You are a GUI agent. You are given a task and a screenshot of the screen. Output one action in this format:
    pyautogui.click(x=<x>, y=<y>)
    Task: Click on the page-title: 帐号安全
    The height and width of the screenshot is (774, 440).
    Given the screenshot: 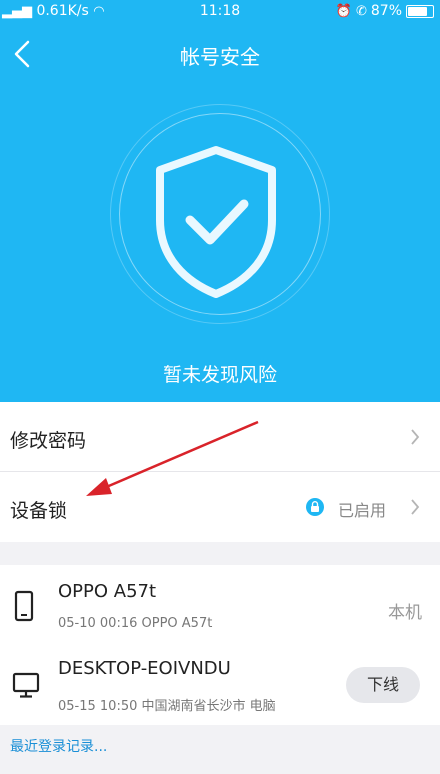 What is the action you would take?
    pyautogui.click(x=220, y=57)
    